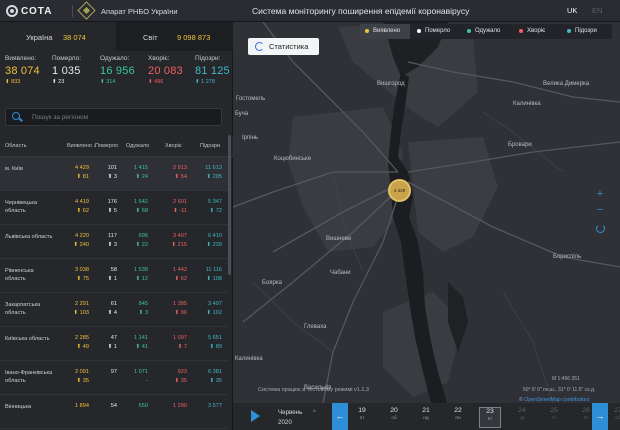 The image size is (620, 430). What do you see at coordinates (12, 11) in the screenshot?
I see `cota-logo-icon` at bounding box center [12, 11].